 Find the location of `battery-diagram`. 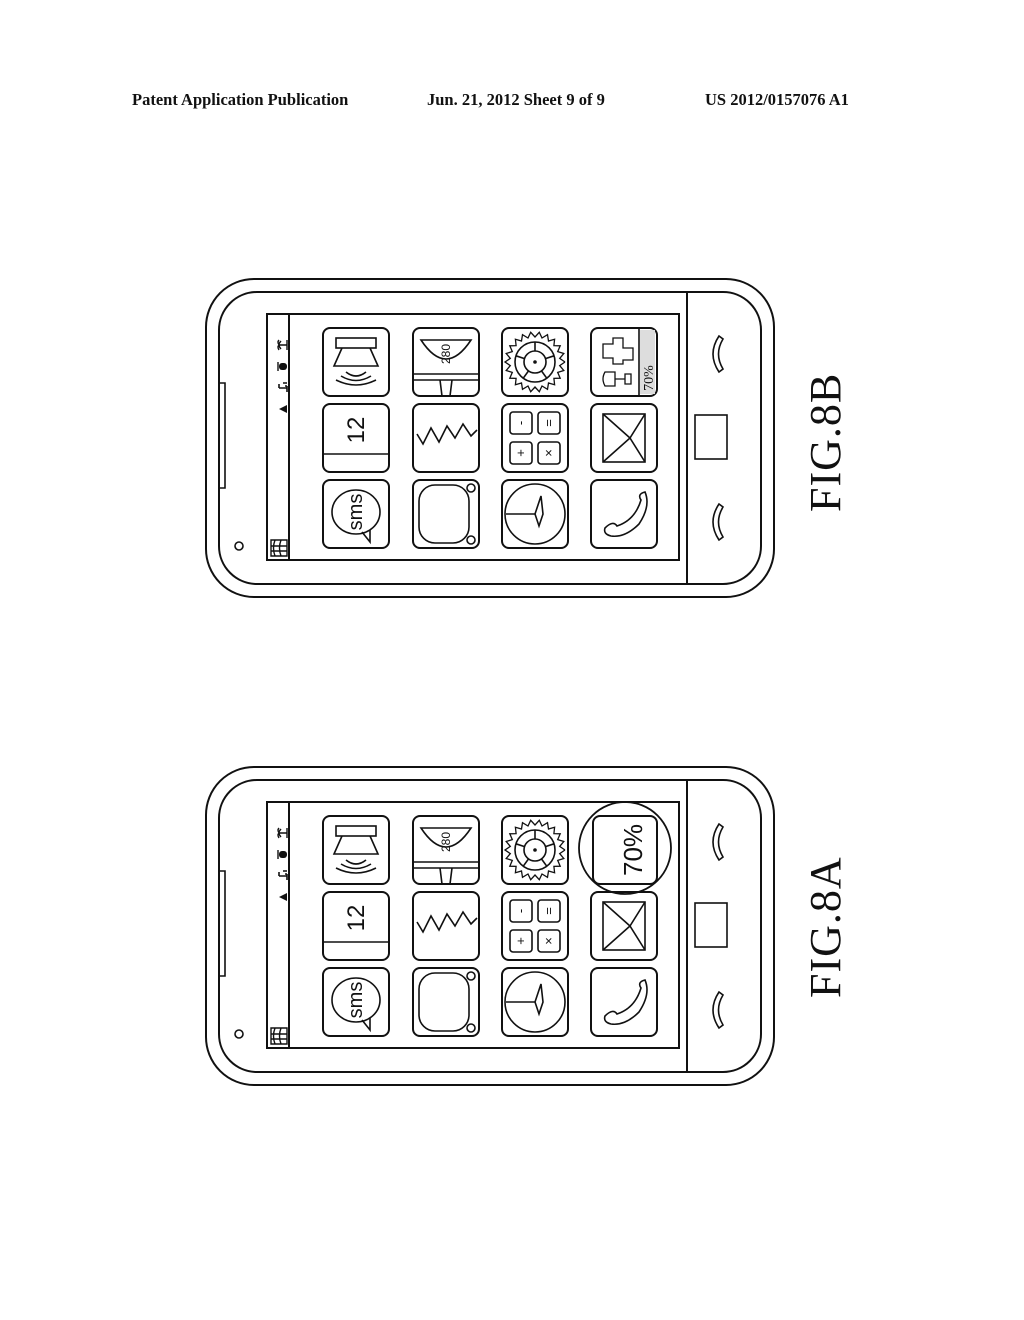

battery-diagram is located at coordinates (618, 351).